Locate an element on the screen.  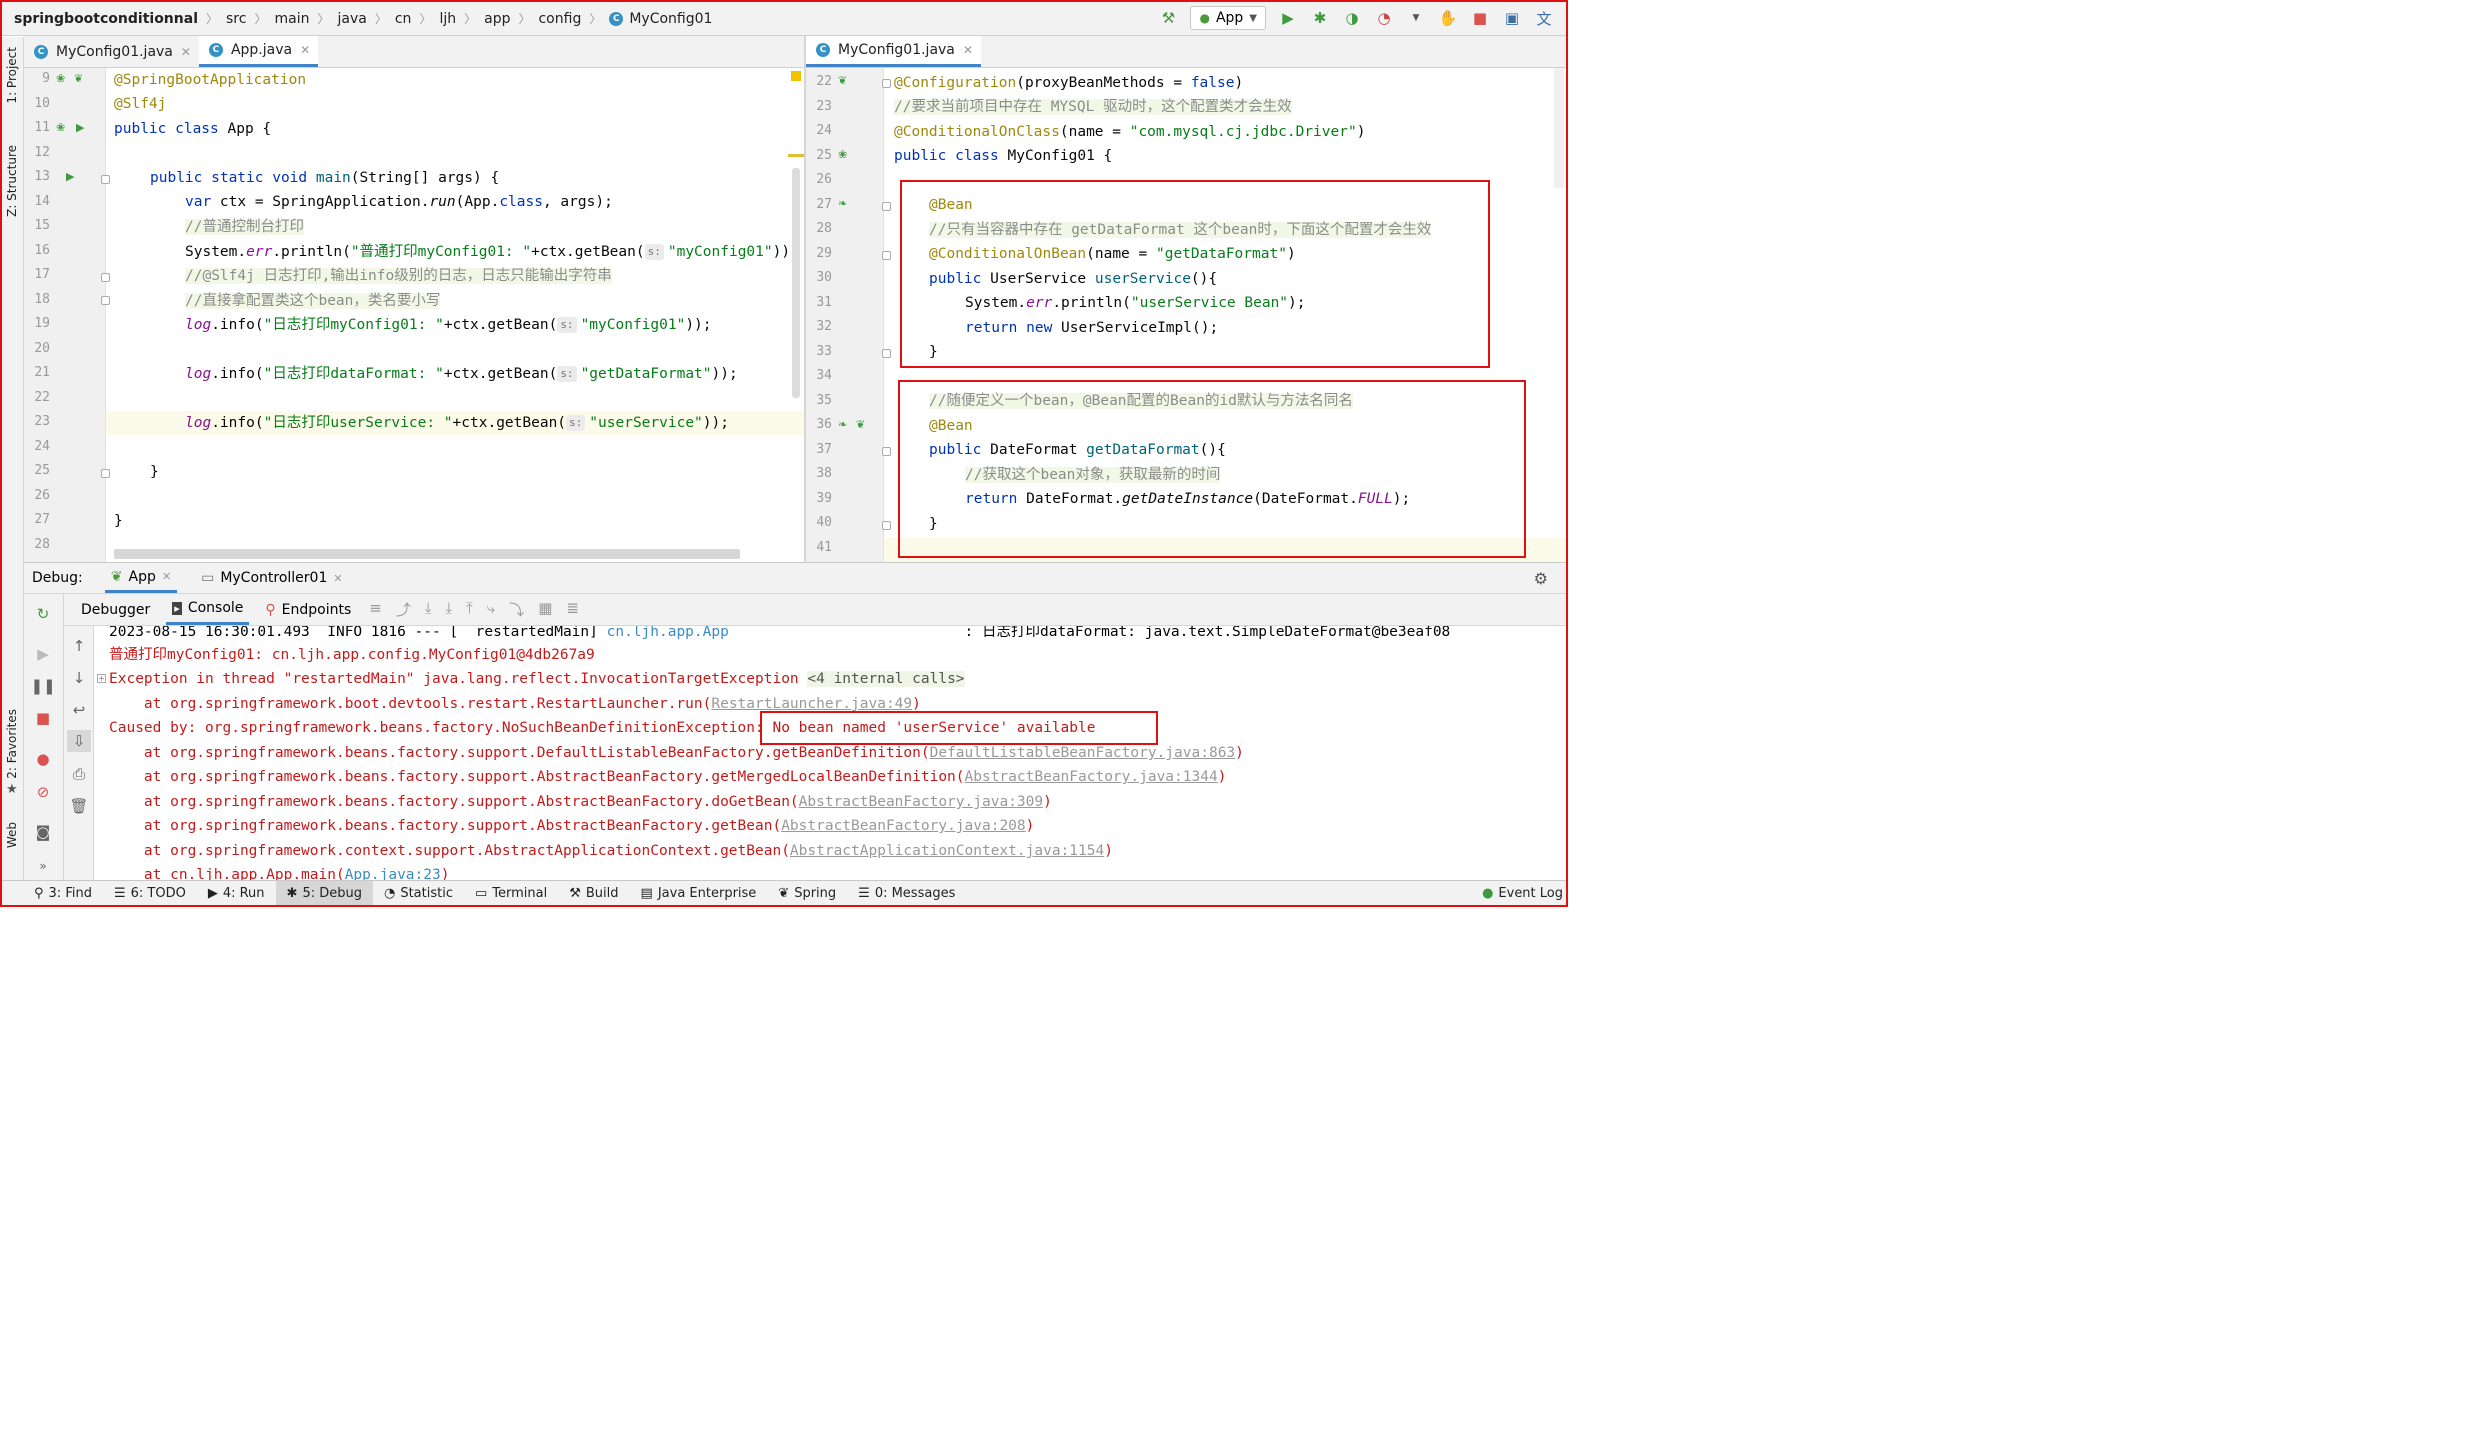
camera-icon: ◙ is located at coordinates (43, 832).